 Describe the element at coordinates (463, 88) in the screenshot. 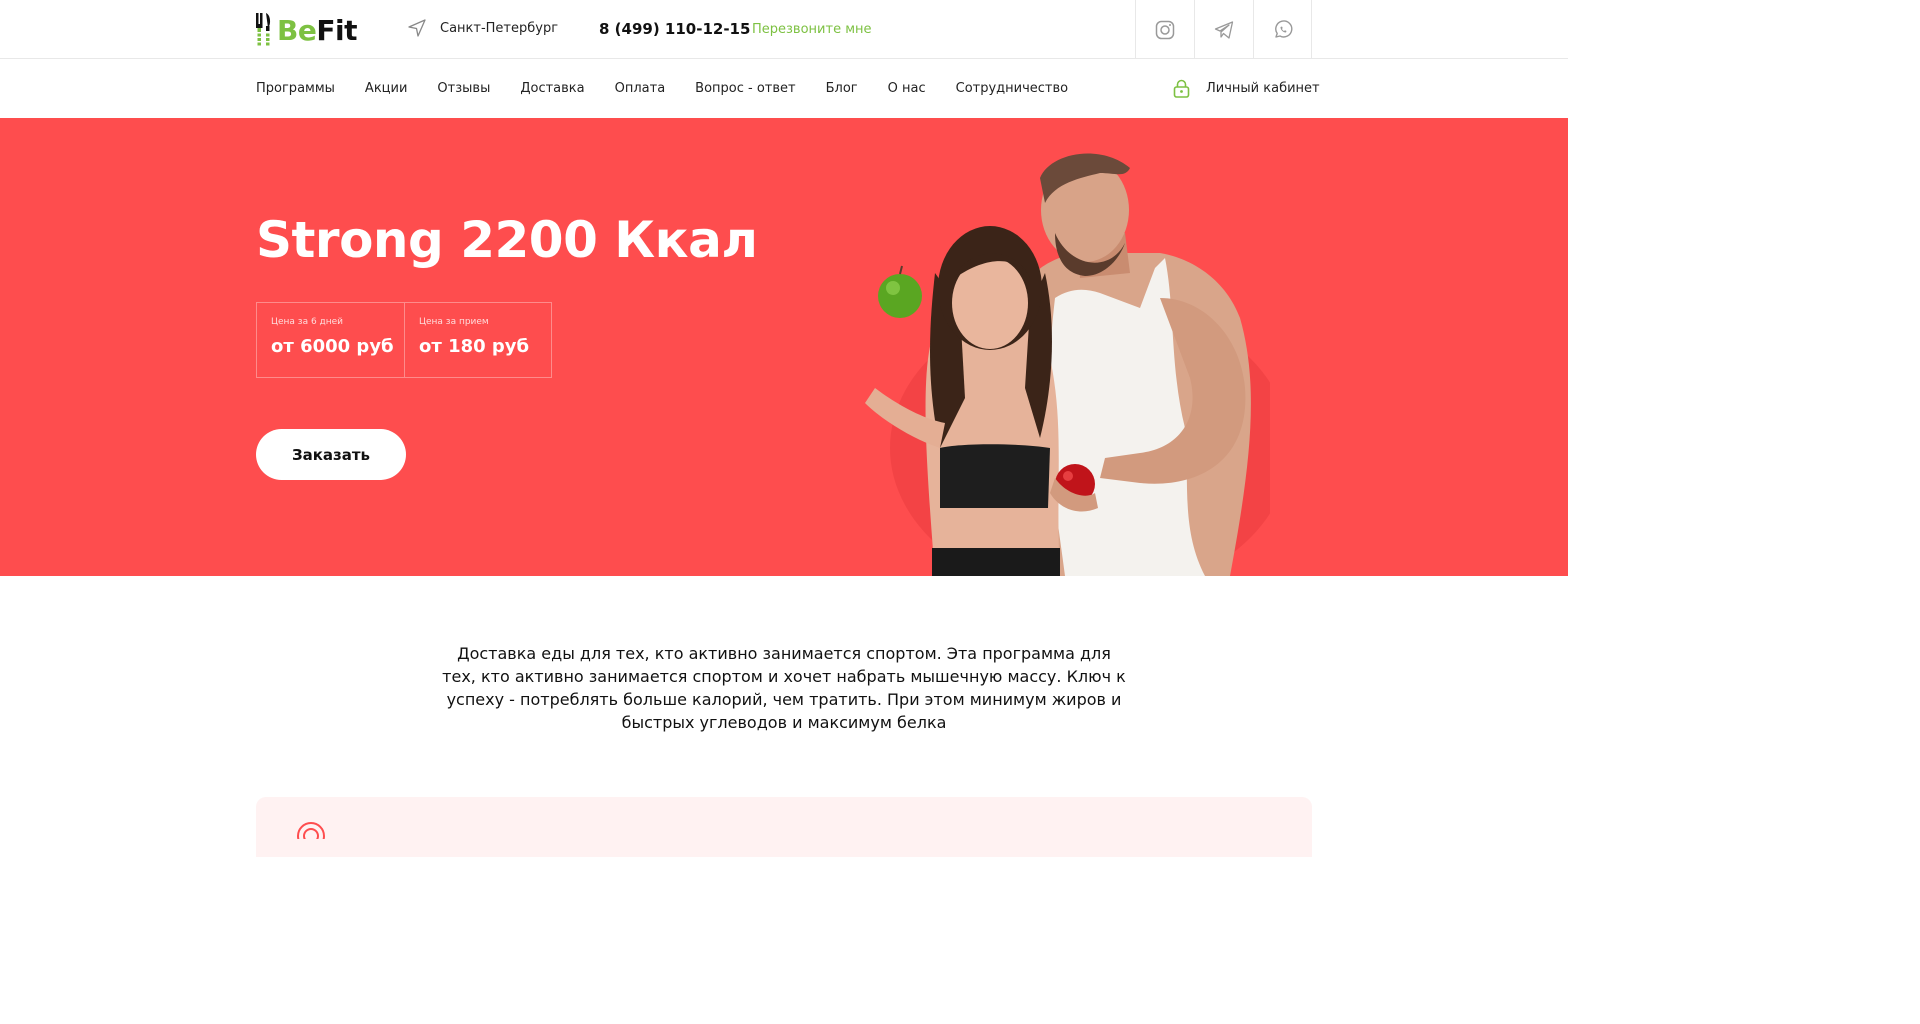

I see `nav-item-reviews: Отзывы` at that location.